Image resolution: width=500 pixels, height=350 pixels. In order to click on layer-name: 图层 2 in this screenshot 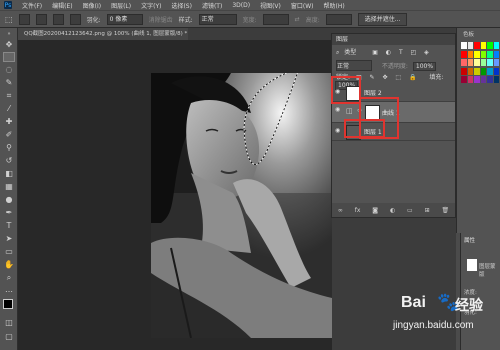, I will do `click(373, 92)`.